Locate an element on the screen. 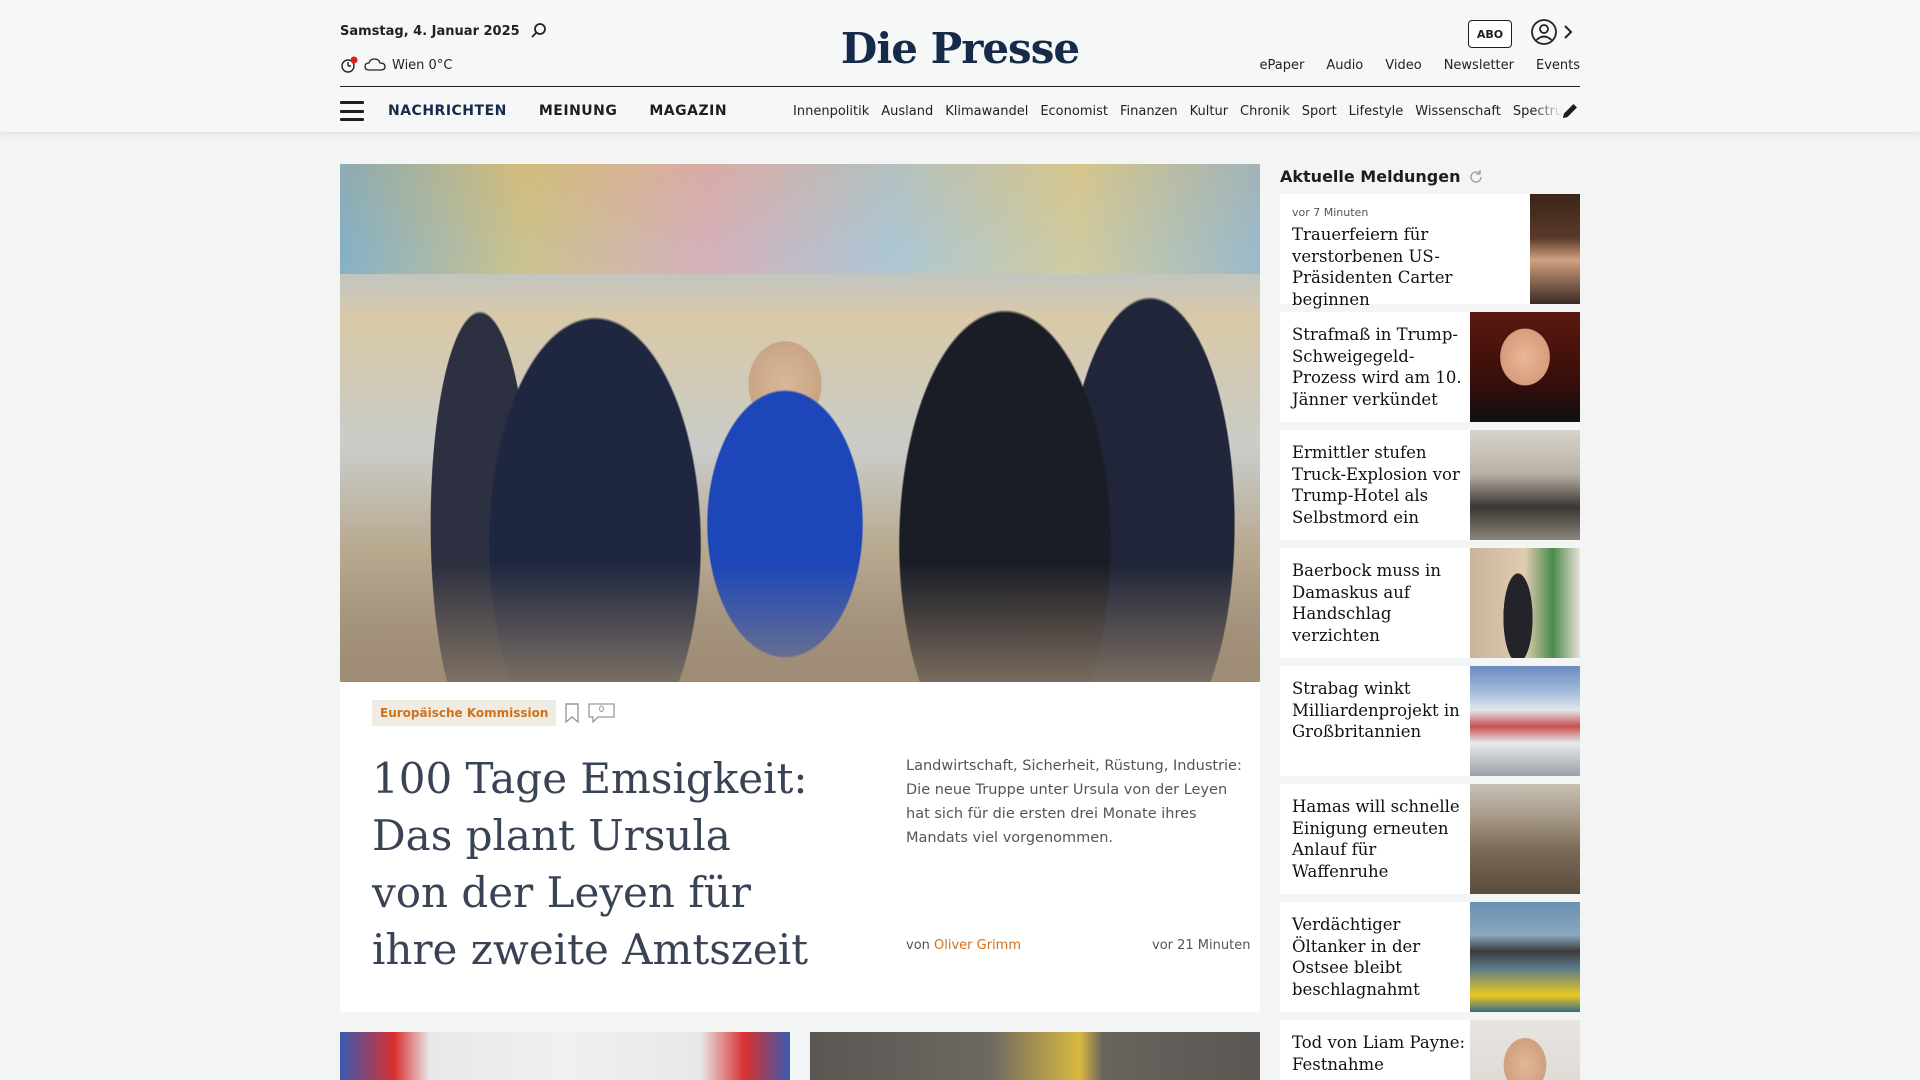 The height and width of the screenshot is (1080, 1920). chevron-right-icon is located at coordinates (1568, 32).